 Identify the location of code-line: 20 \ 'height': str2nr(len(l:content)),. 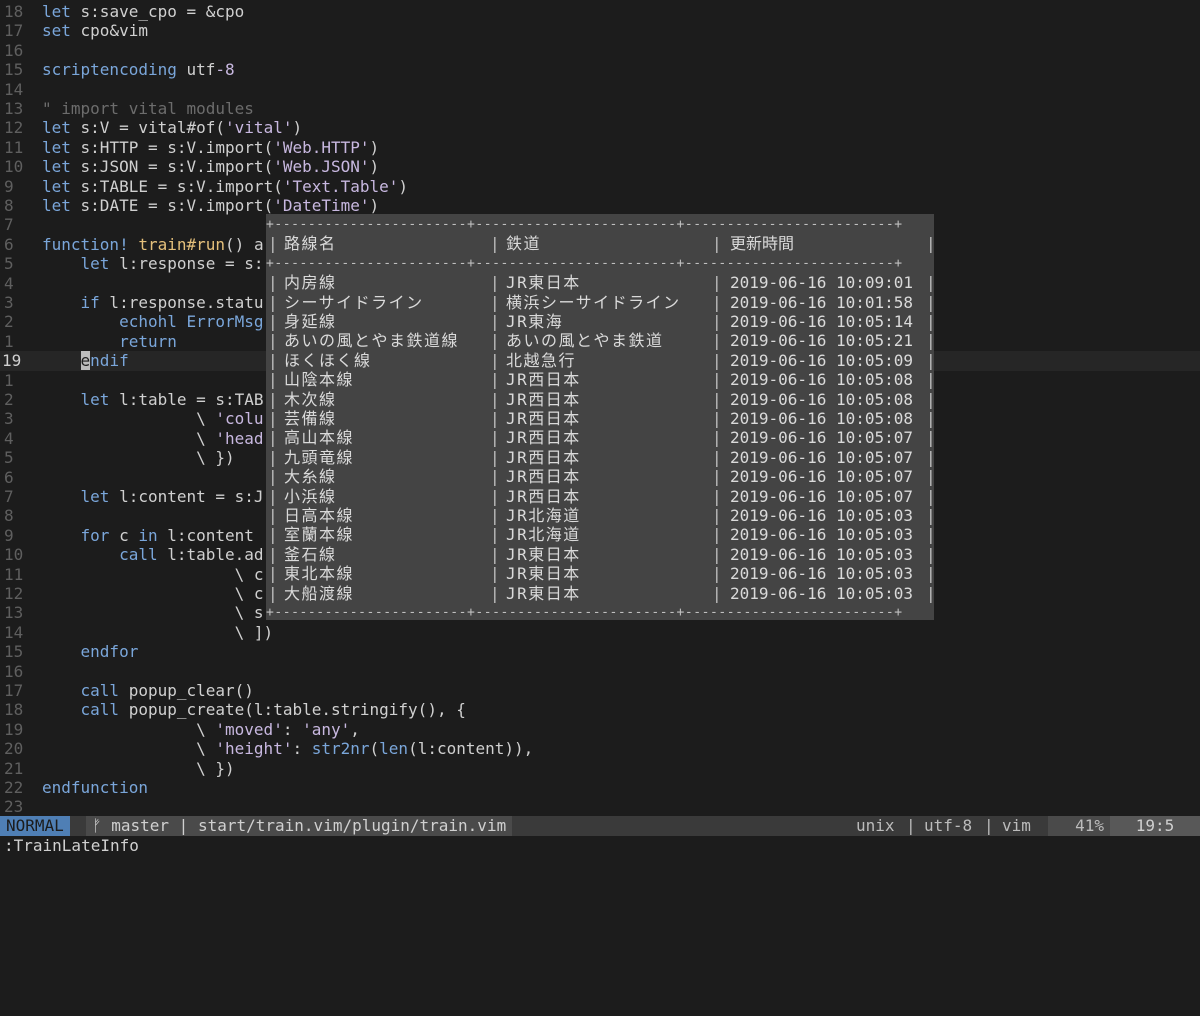
(600, 748).